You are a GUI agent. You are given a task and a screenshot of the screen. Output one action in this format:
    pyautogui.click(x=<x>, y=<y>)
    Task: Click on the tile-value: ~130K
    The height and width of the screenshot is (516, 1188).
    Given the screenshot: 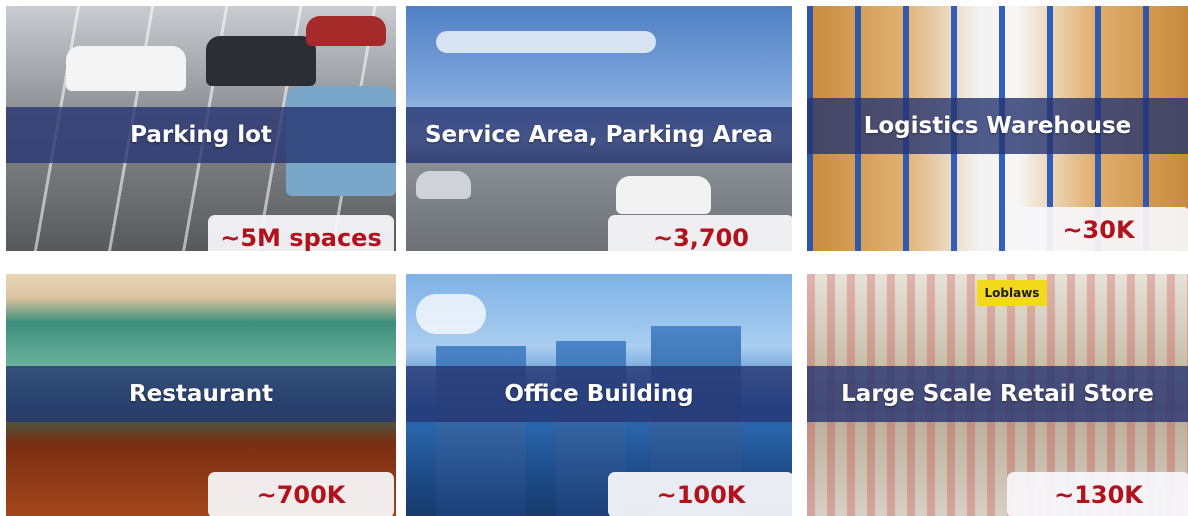 What is the action you would take?
    pyautogui.click(x=1097, y=494)
    